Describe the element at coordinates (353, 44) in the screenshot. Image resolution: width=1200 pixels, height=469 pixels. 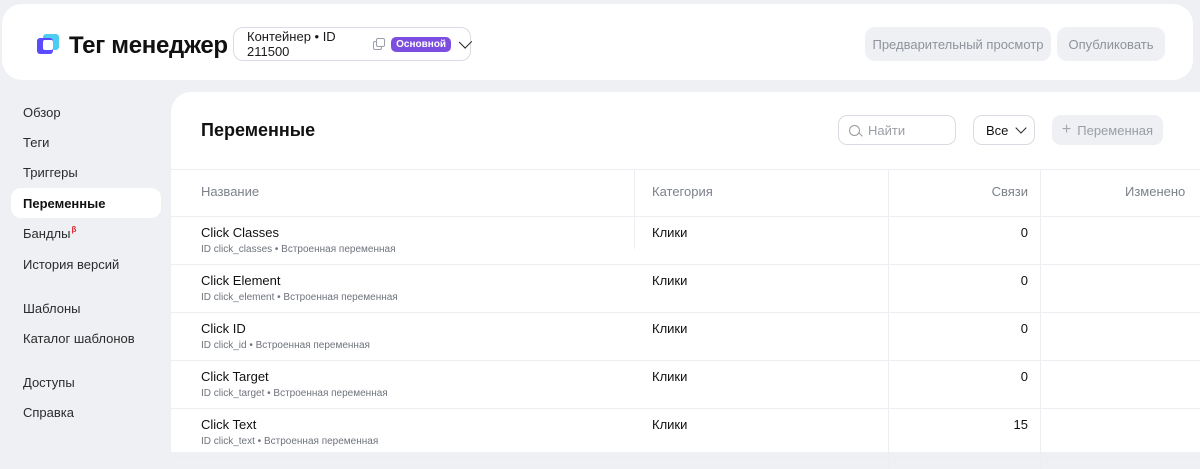
I see `container-selector: Контейнер • ID 211500 Основной` at that location.